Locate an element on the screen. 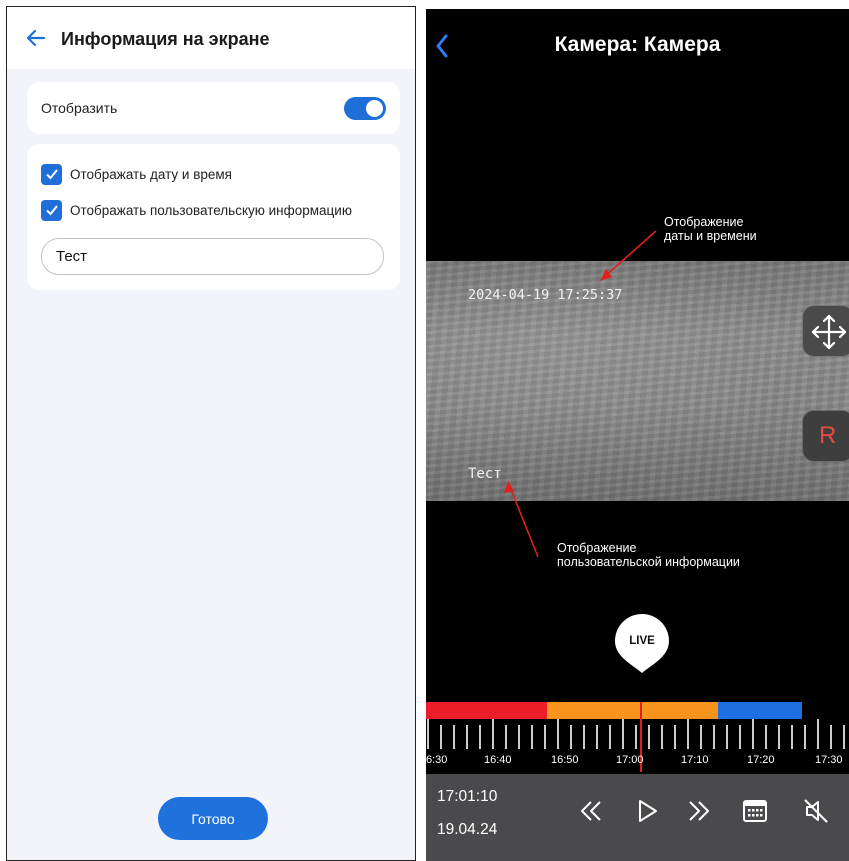 Image resolution: width=849 pixels, height=861 pixels. calendar-icon is located at coordinates (755, 811).